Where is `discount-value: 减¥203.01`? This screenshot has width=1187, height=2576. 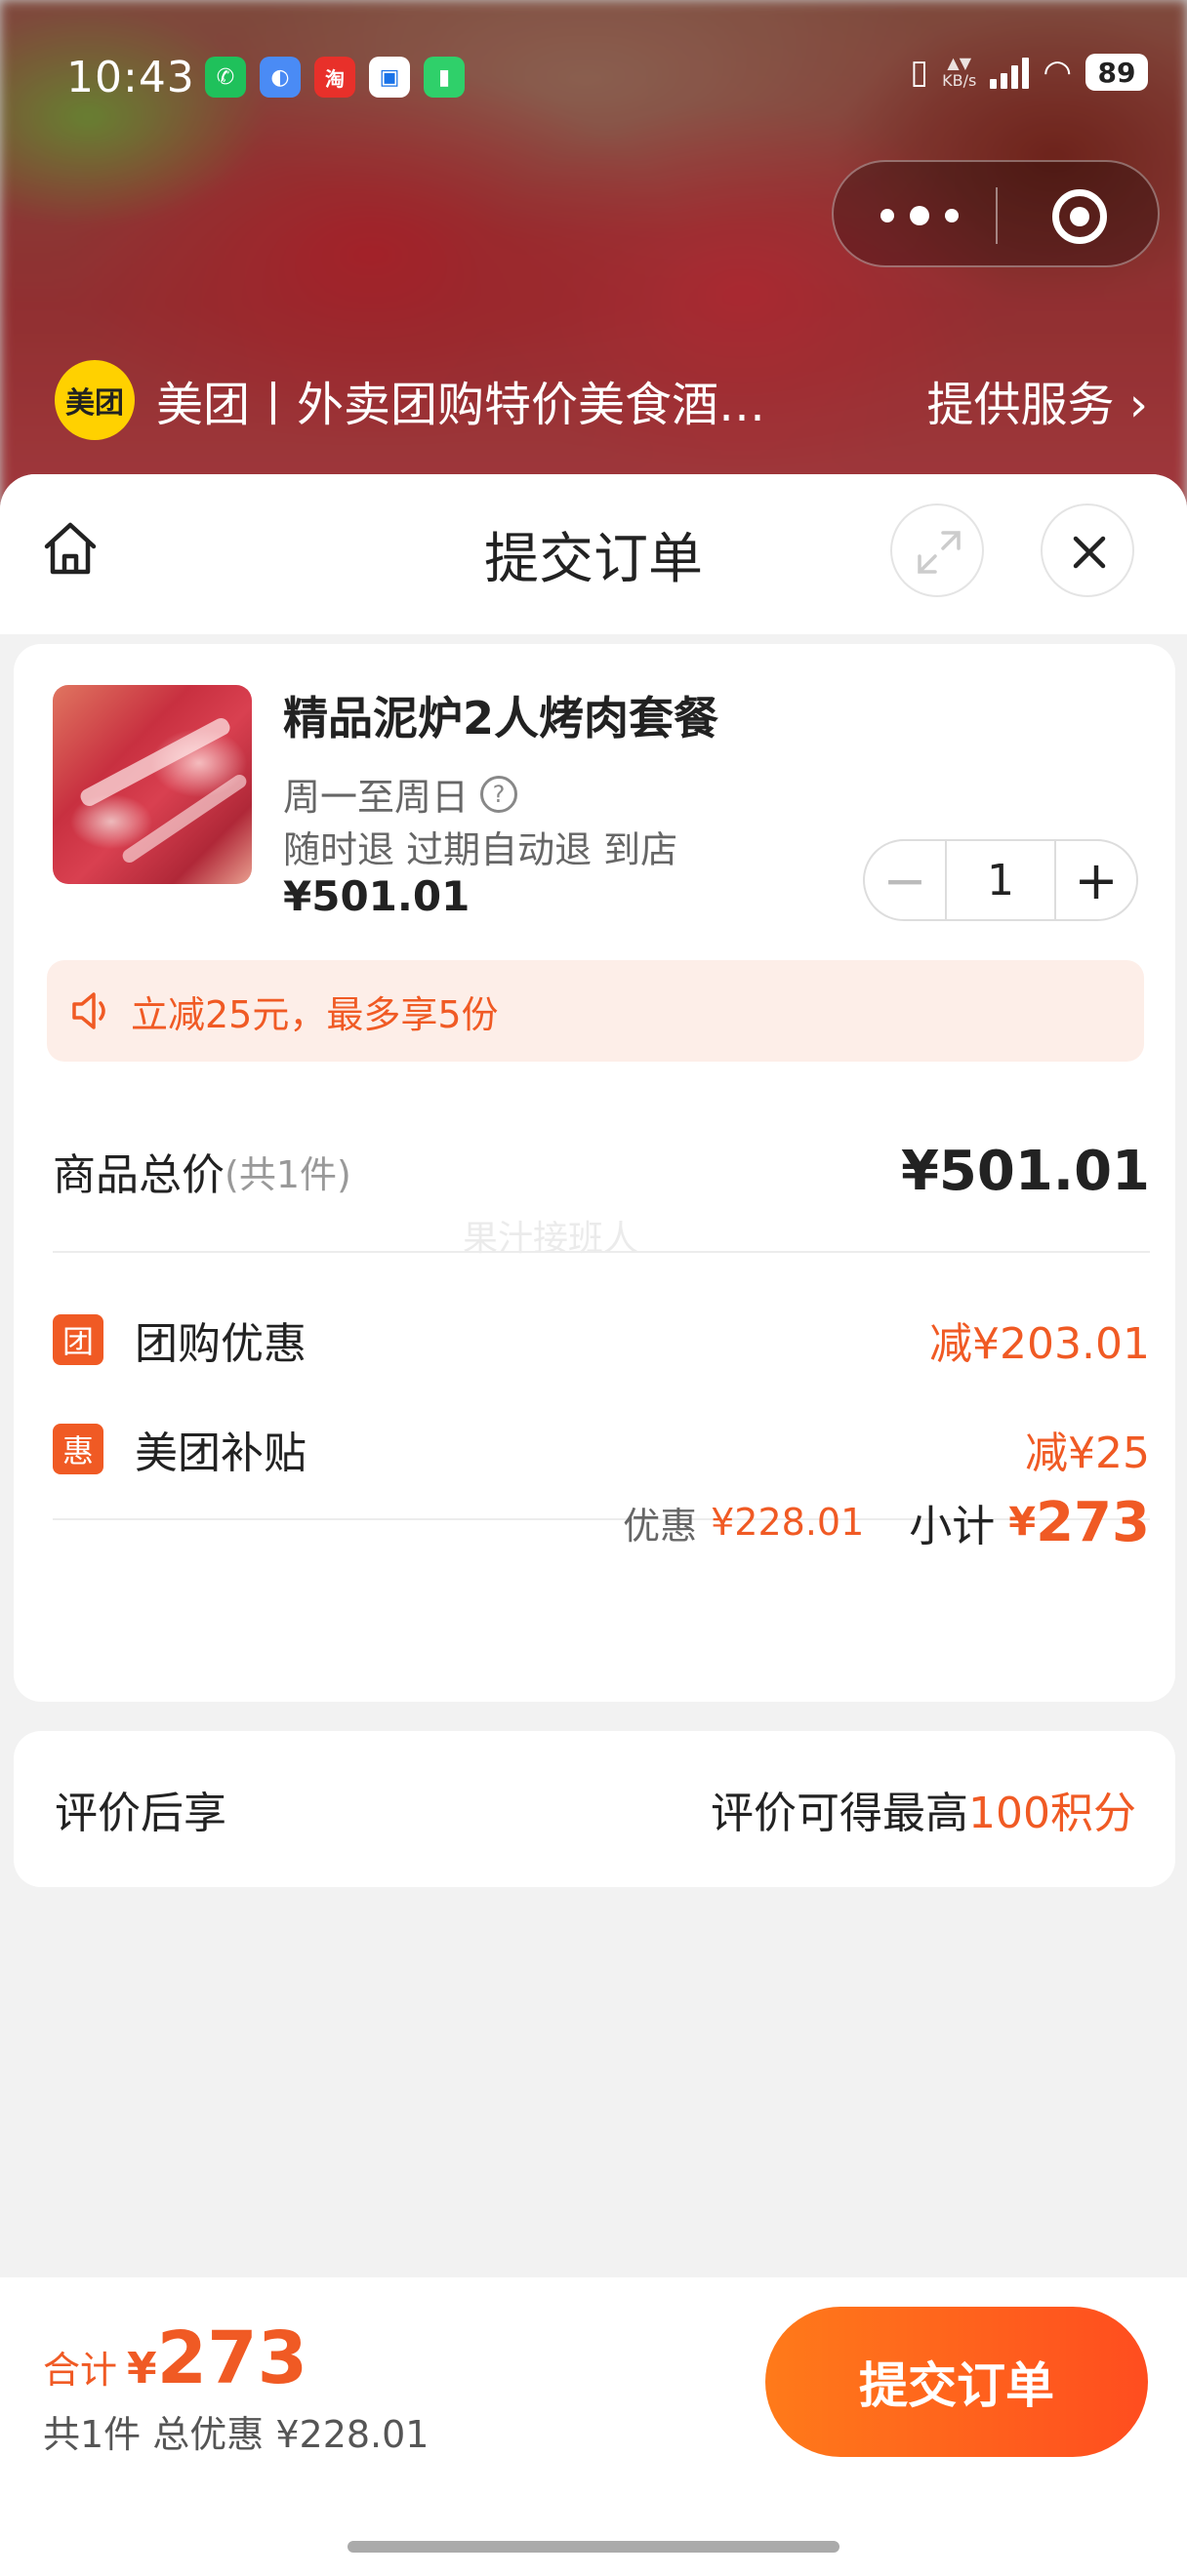 discount-value: 减¥203.01 is located at coordinates (1039, 1344).